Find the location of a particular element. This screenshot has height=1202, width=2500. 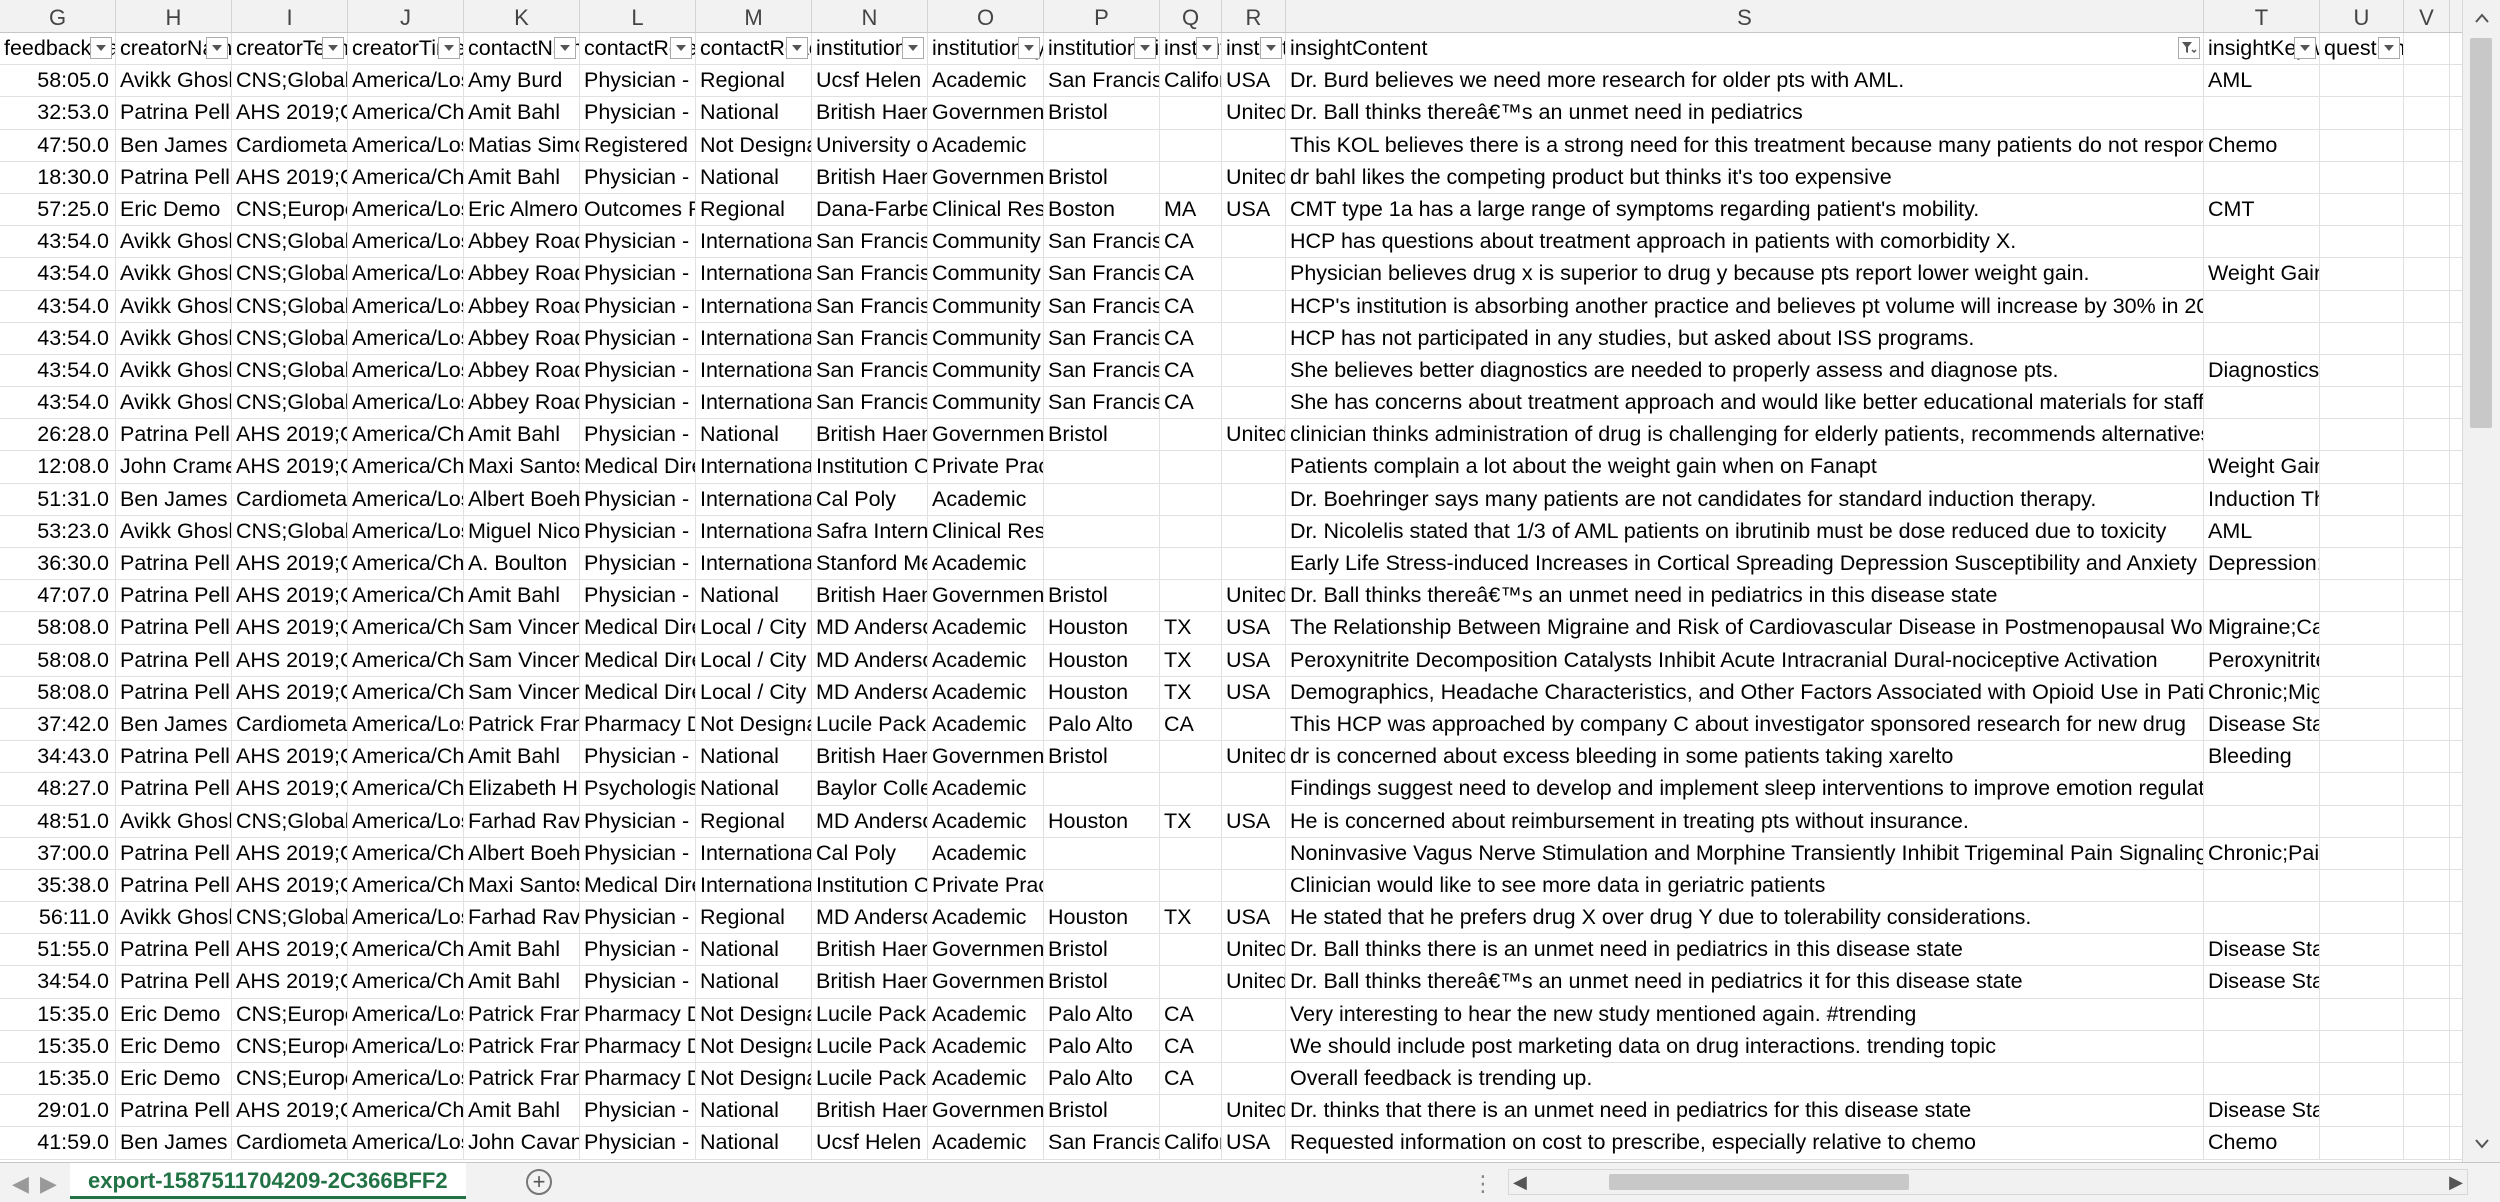

cell: USA is located at coordinates (1254, 628).